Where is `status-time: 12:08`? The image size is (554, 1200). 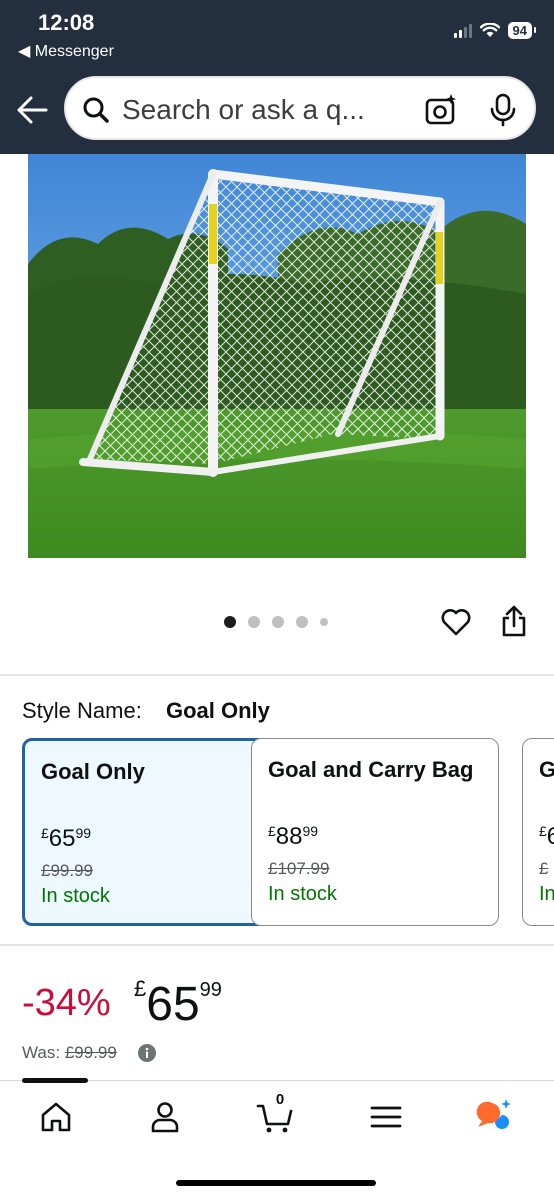
status-time: 12:08 is located at coordinates (66, 22).